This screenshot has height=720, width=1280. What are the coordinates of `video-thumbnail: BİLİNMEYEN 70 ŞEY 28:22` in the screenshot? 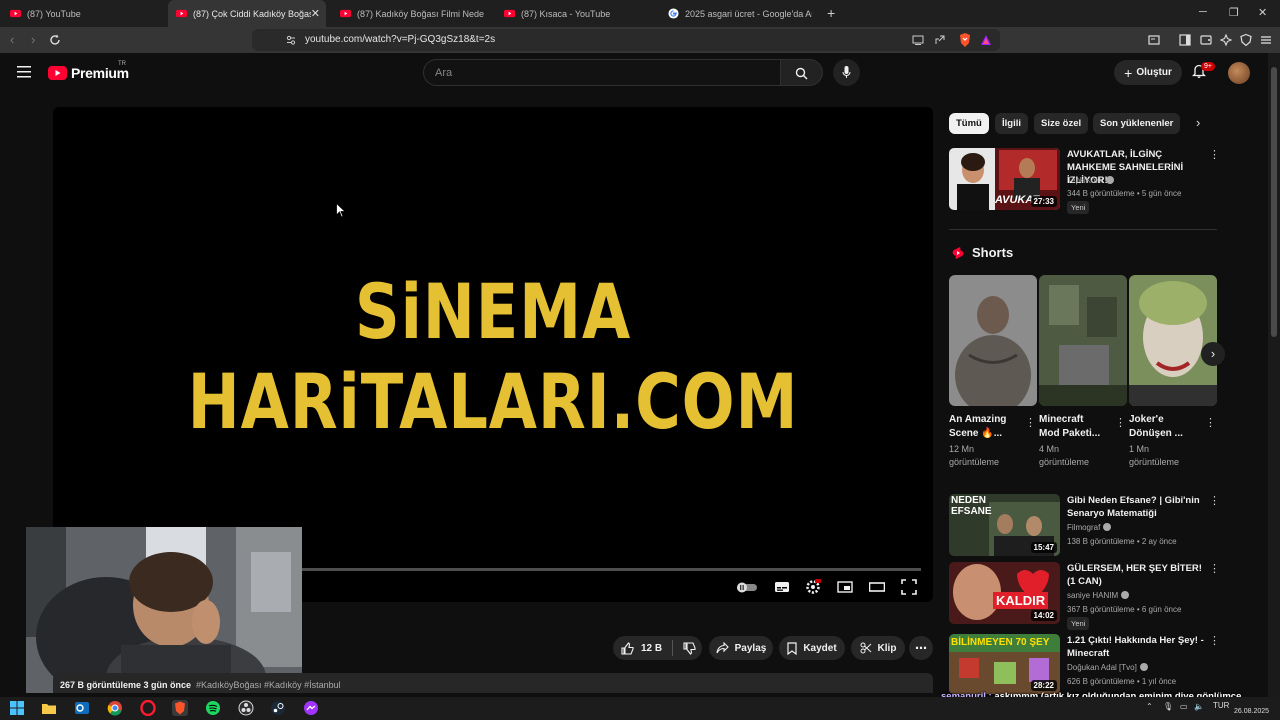 It's located at (1004, 664).